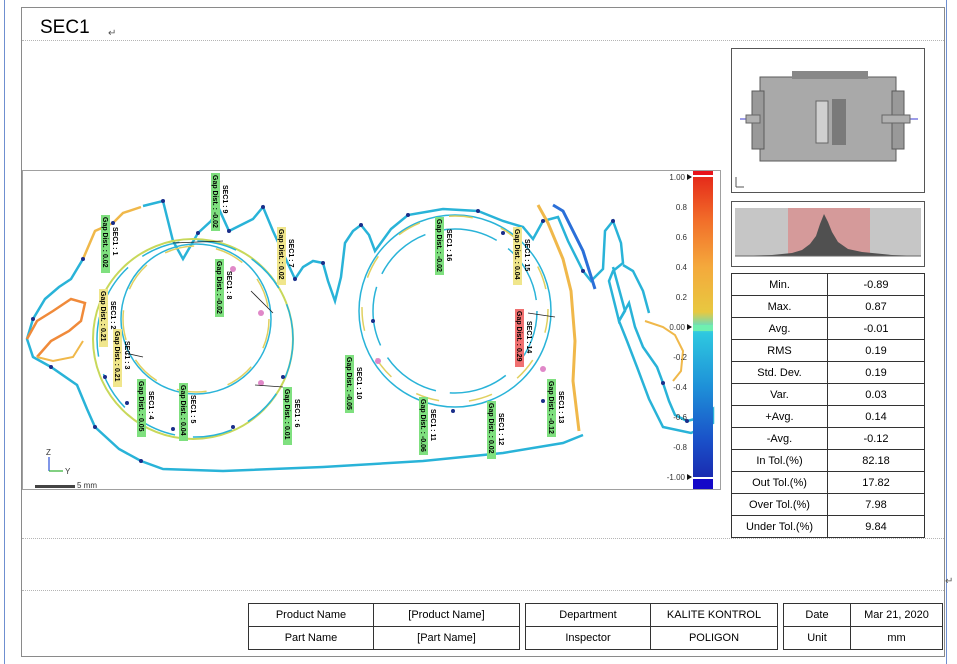  I want to click on stat-label: Var., so click(779, 394).